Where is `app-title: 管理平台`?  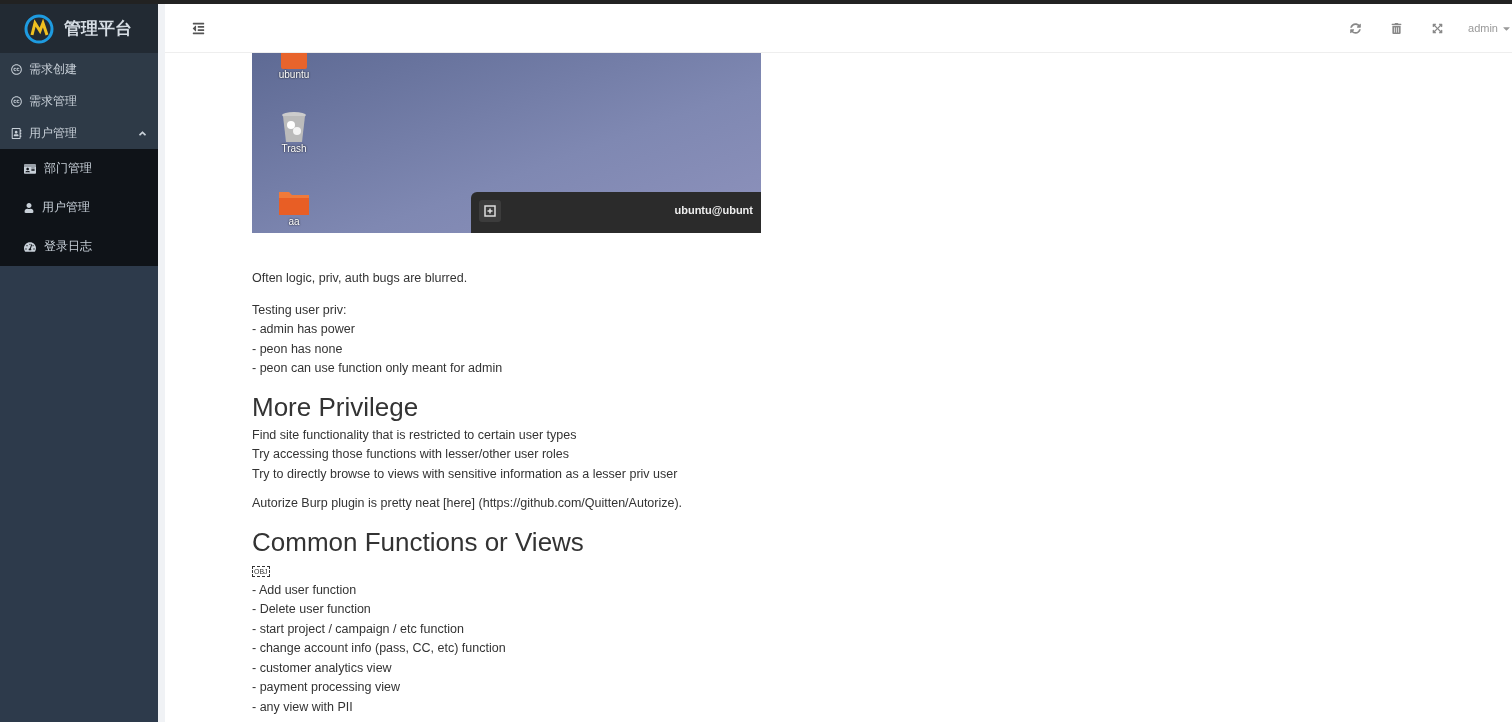
app-title: 管理平台 is located at coordinates (98, 29).